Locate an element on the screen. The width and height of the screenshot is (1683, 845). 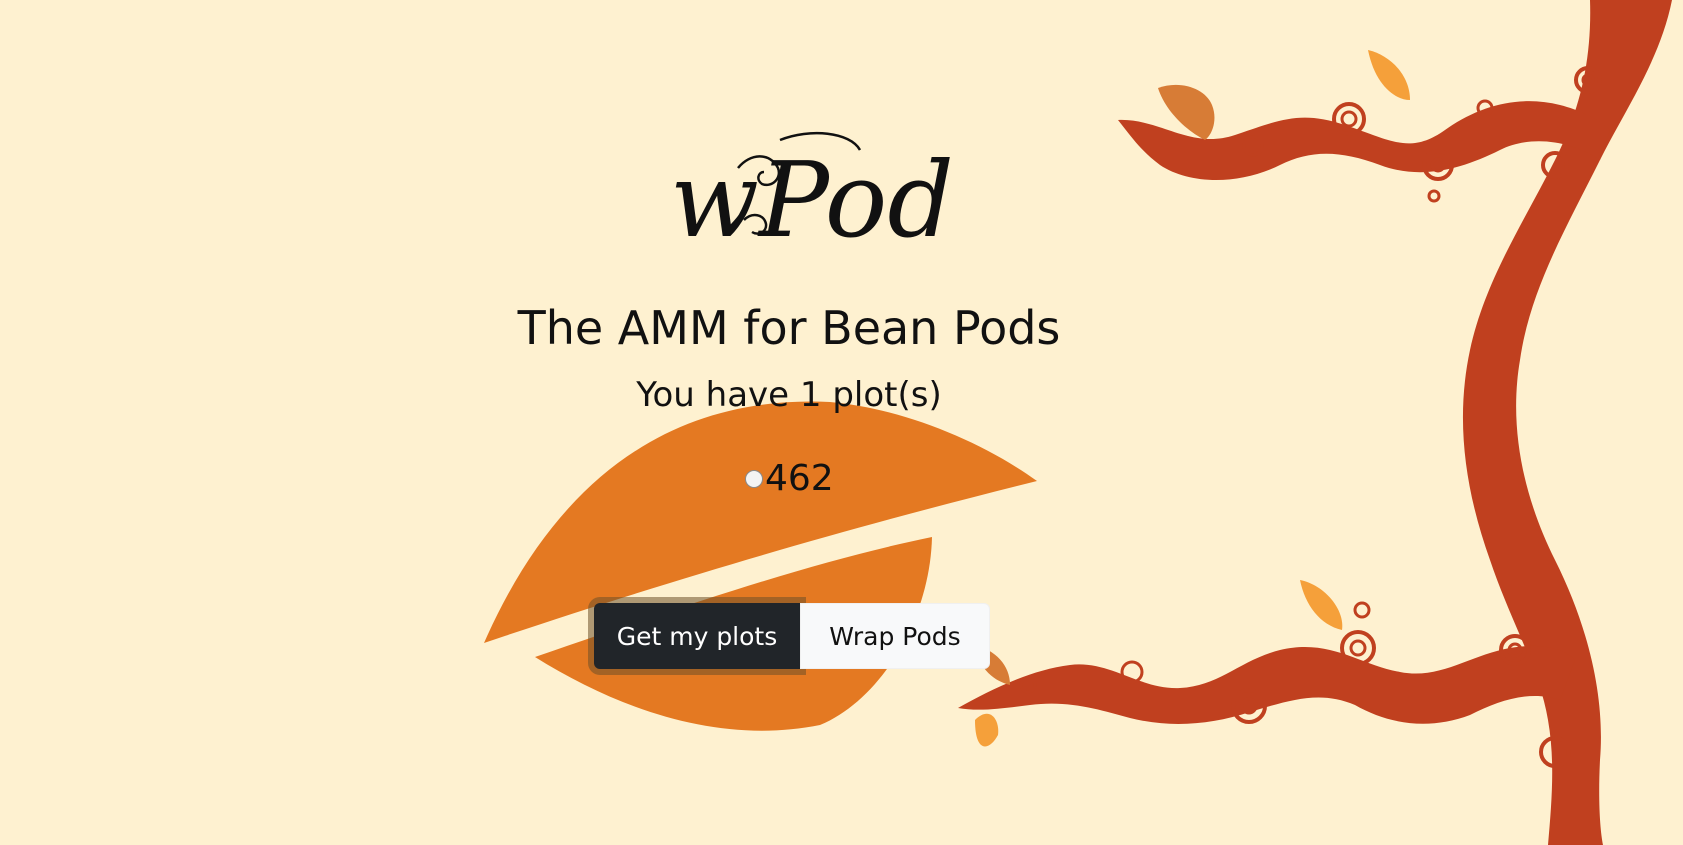
plot-count-text: You have 1 plot(s) is located at coordinates (789, 395).